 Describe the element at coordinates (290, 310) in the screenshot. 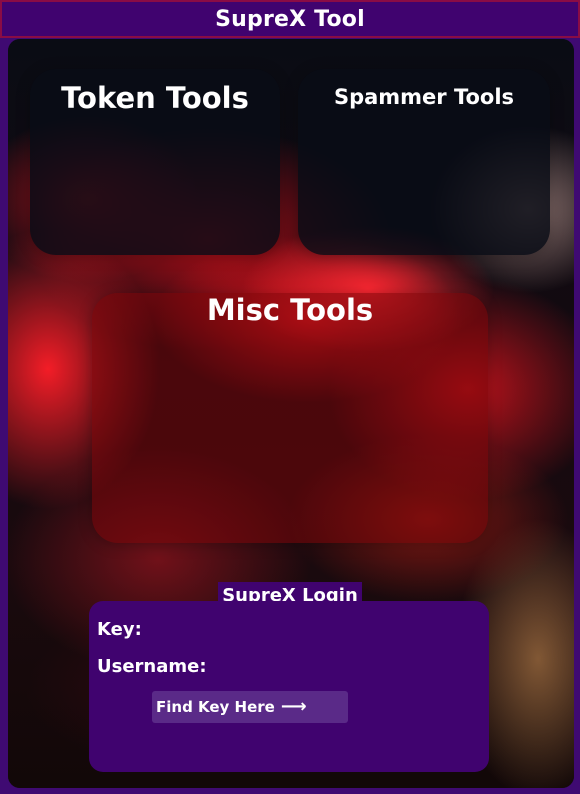

I see `misc-tools-label: Misc Tools` at that location.